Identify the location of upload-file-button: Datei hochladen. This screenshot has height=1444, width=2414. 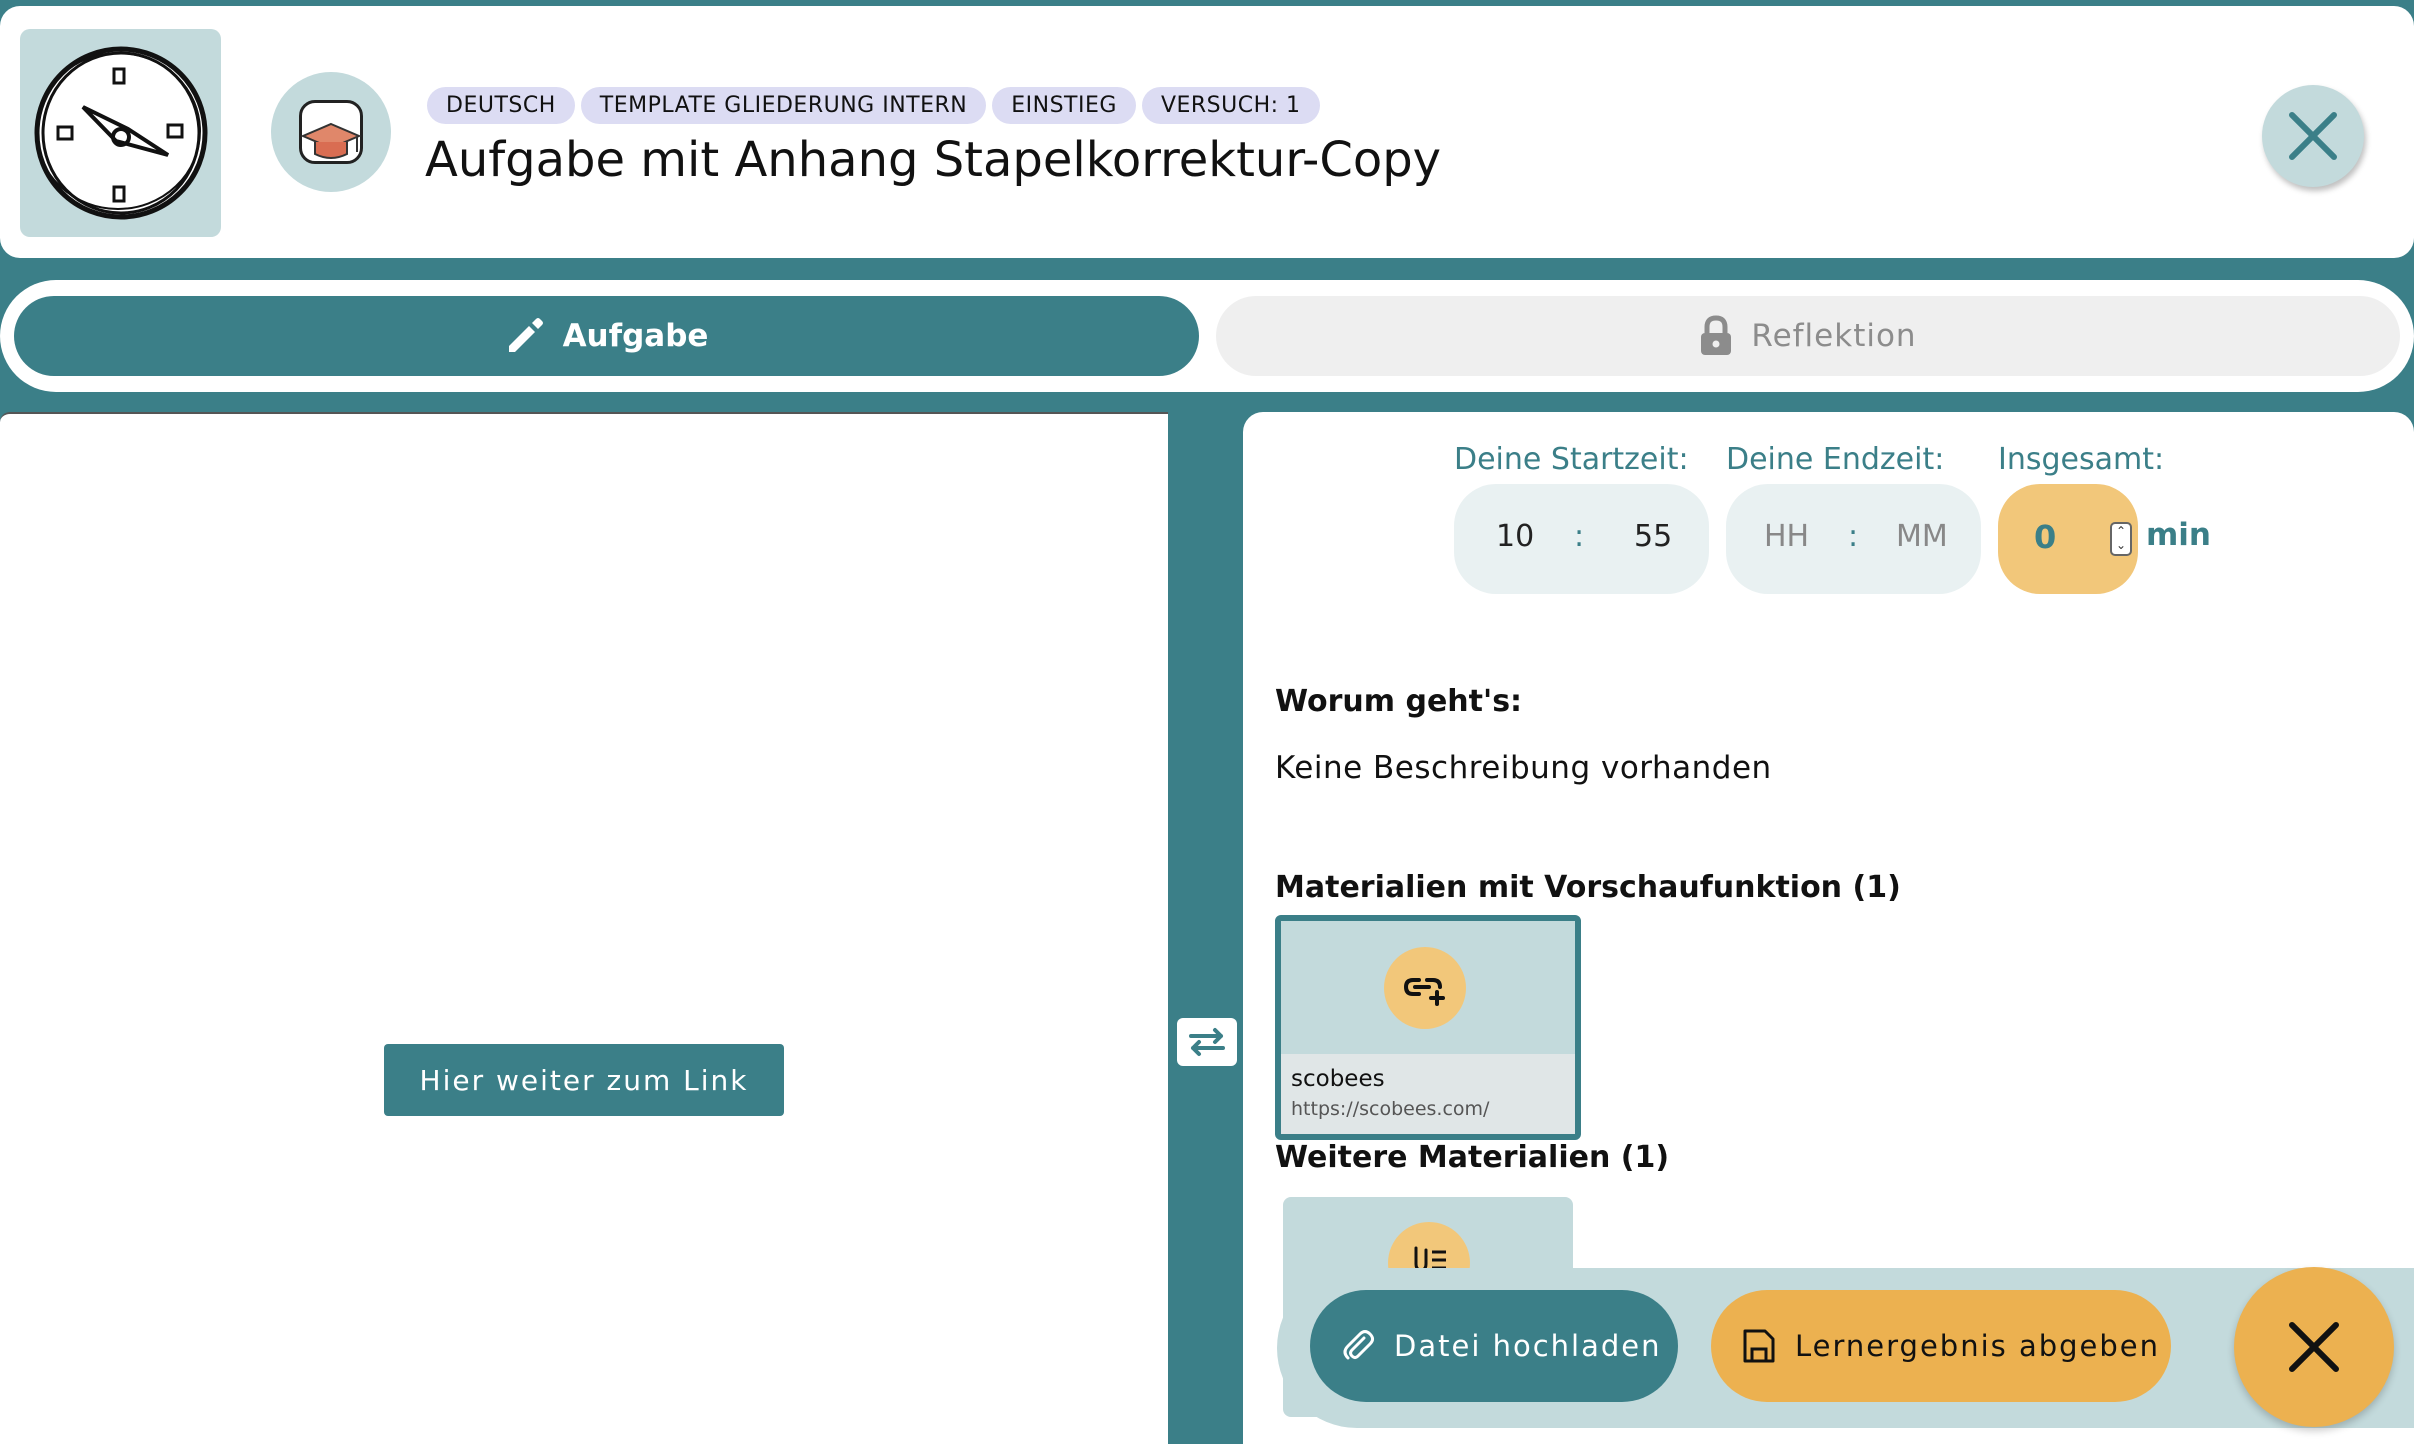
(1494, 1346).